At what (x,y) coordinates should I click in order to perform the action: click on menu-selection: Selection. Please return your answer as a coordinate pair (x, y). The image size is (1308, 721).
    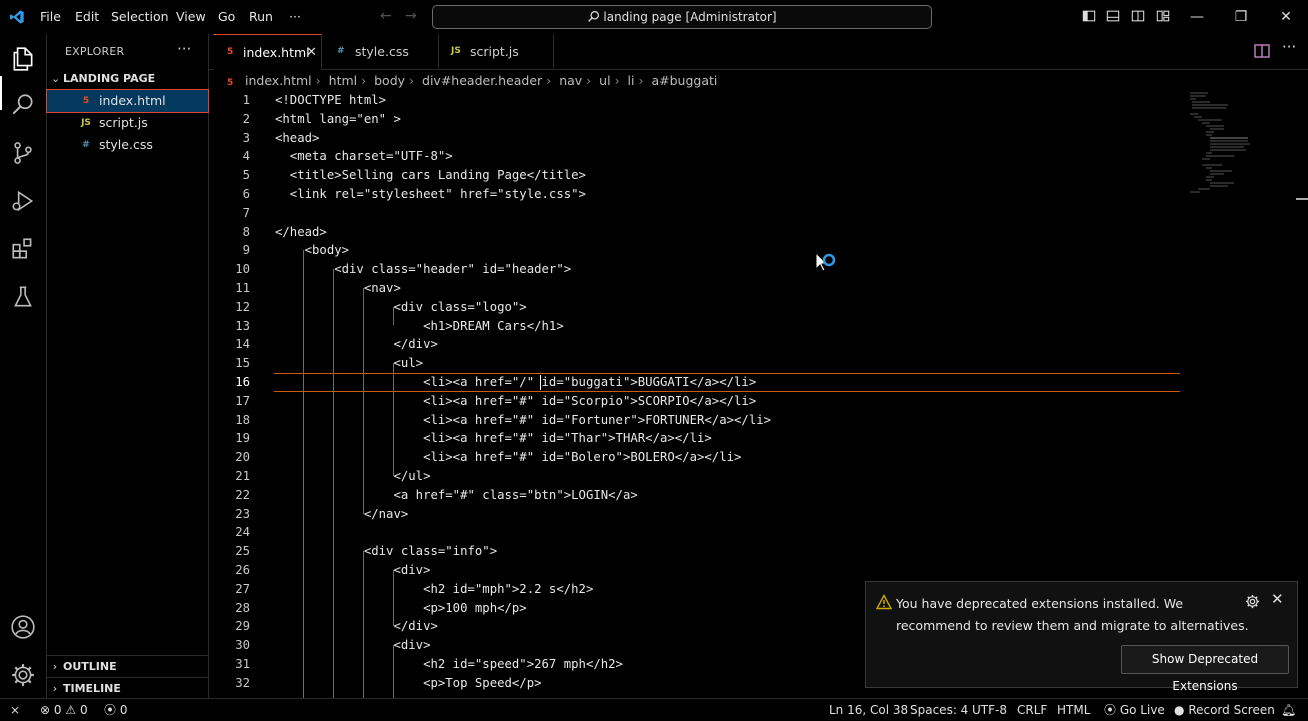
    Looking at the image, I should click on (140, 17).